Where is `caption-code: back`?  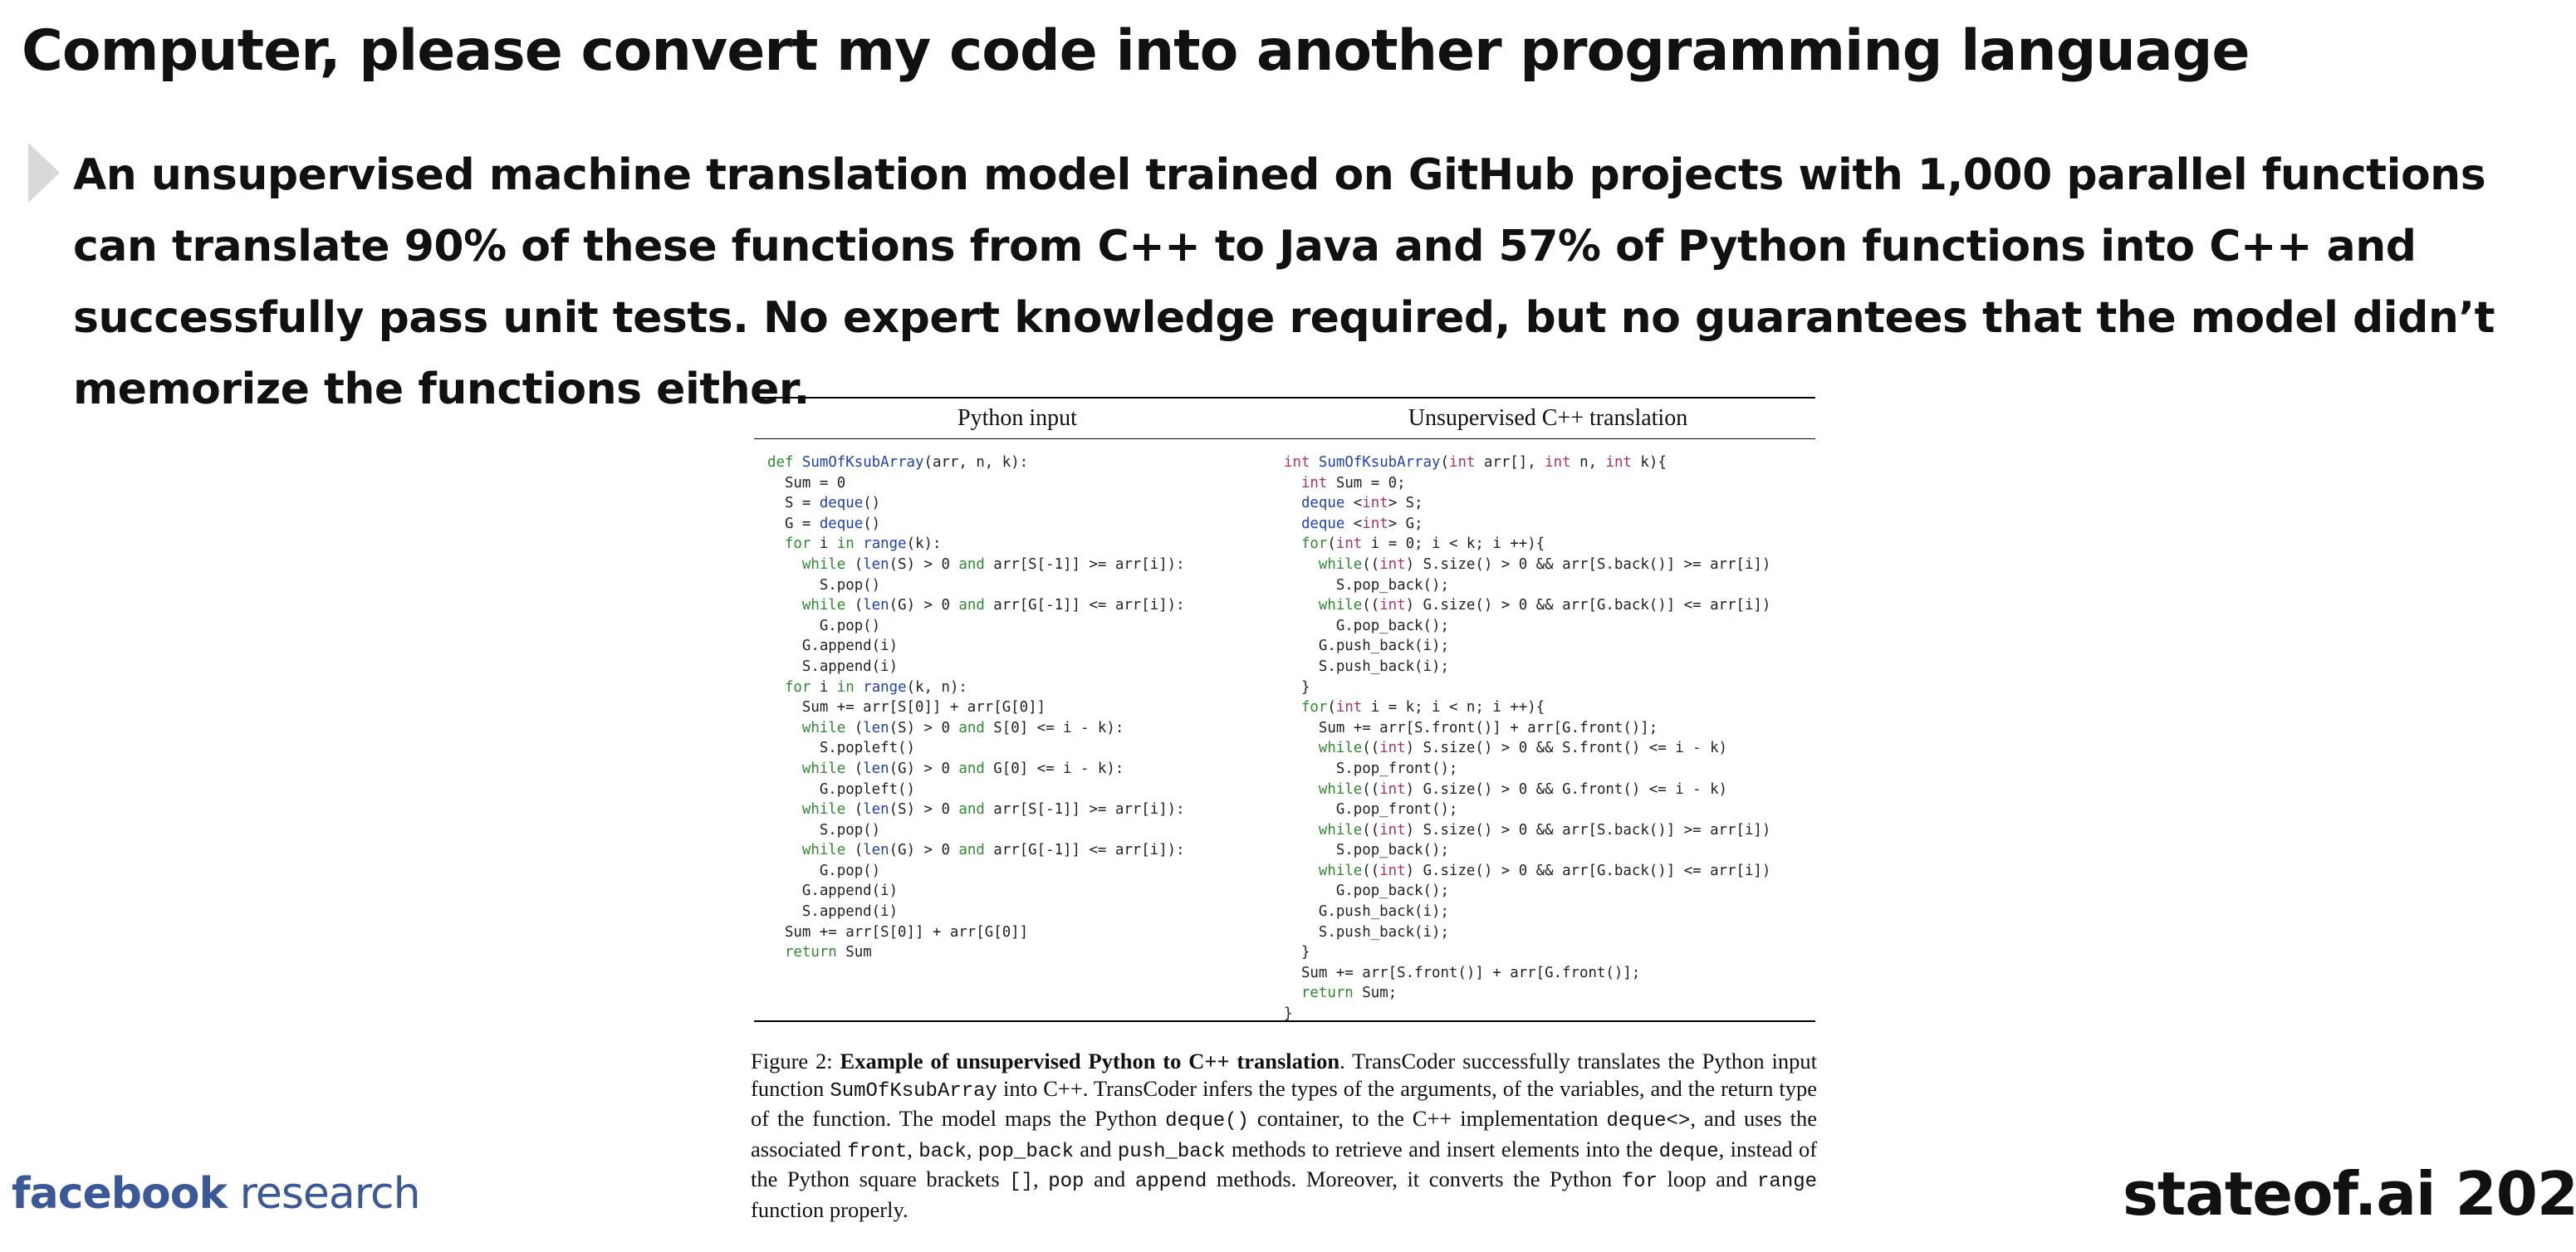
caption-code: back is located at coordinates (942, 1151).